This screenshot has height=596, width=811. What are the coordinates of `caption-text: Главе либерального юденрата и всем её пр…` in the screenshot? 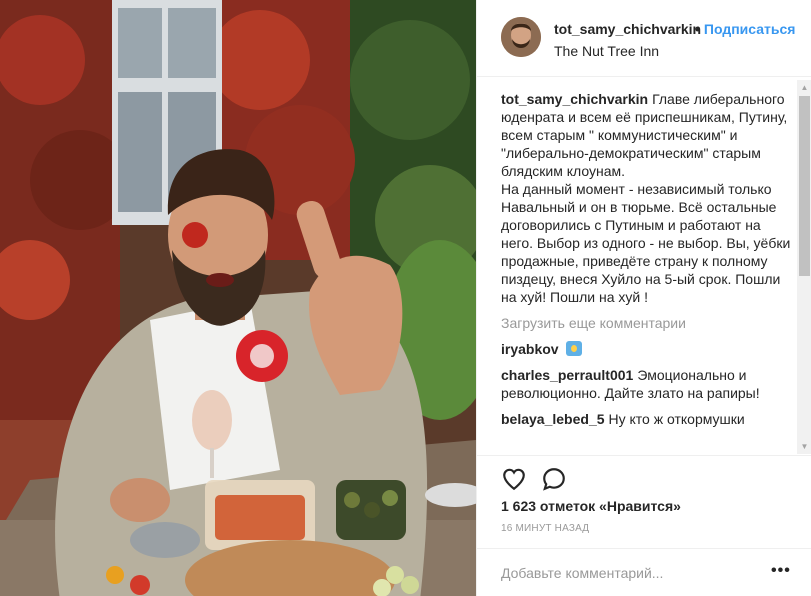 It's located at (646, 198).